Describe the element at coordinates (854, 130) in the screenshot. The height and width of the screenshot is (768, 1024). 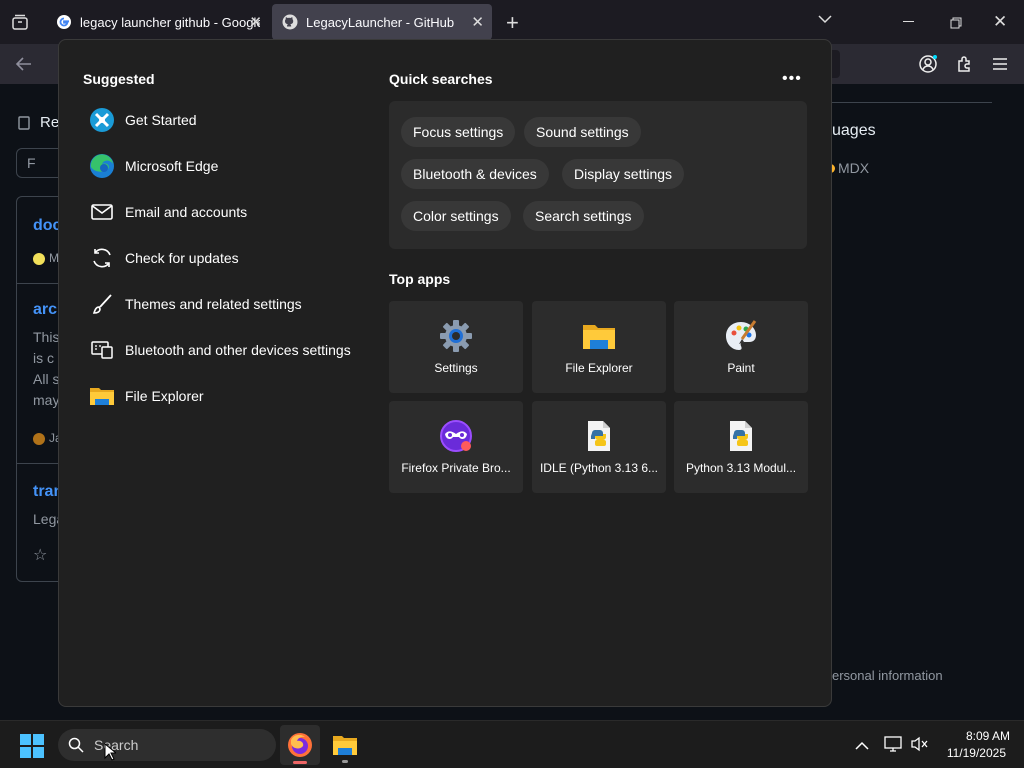
I see `languages-heading: uages` at that location.